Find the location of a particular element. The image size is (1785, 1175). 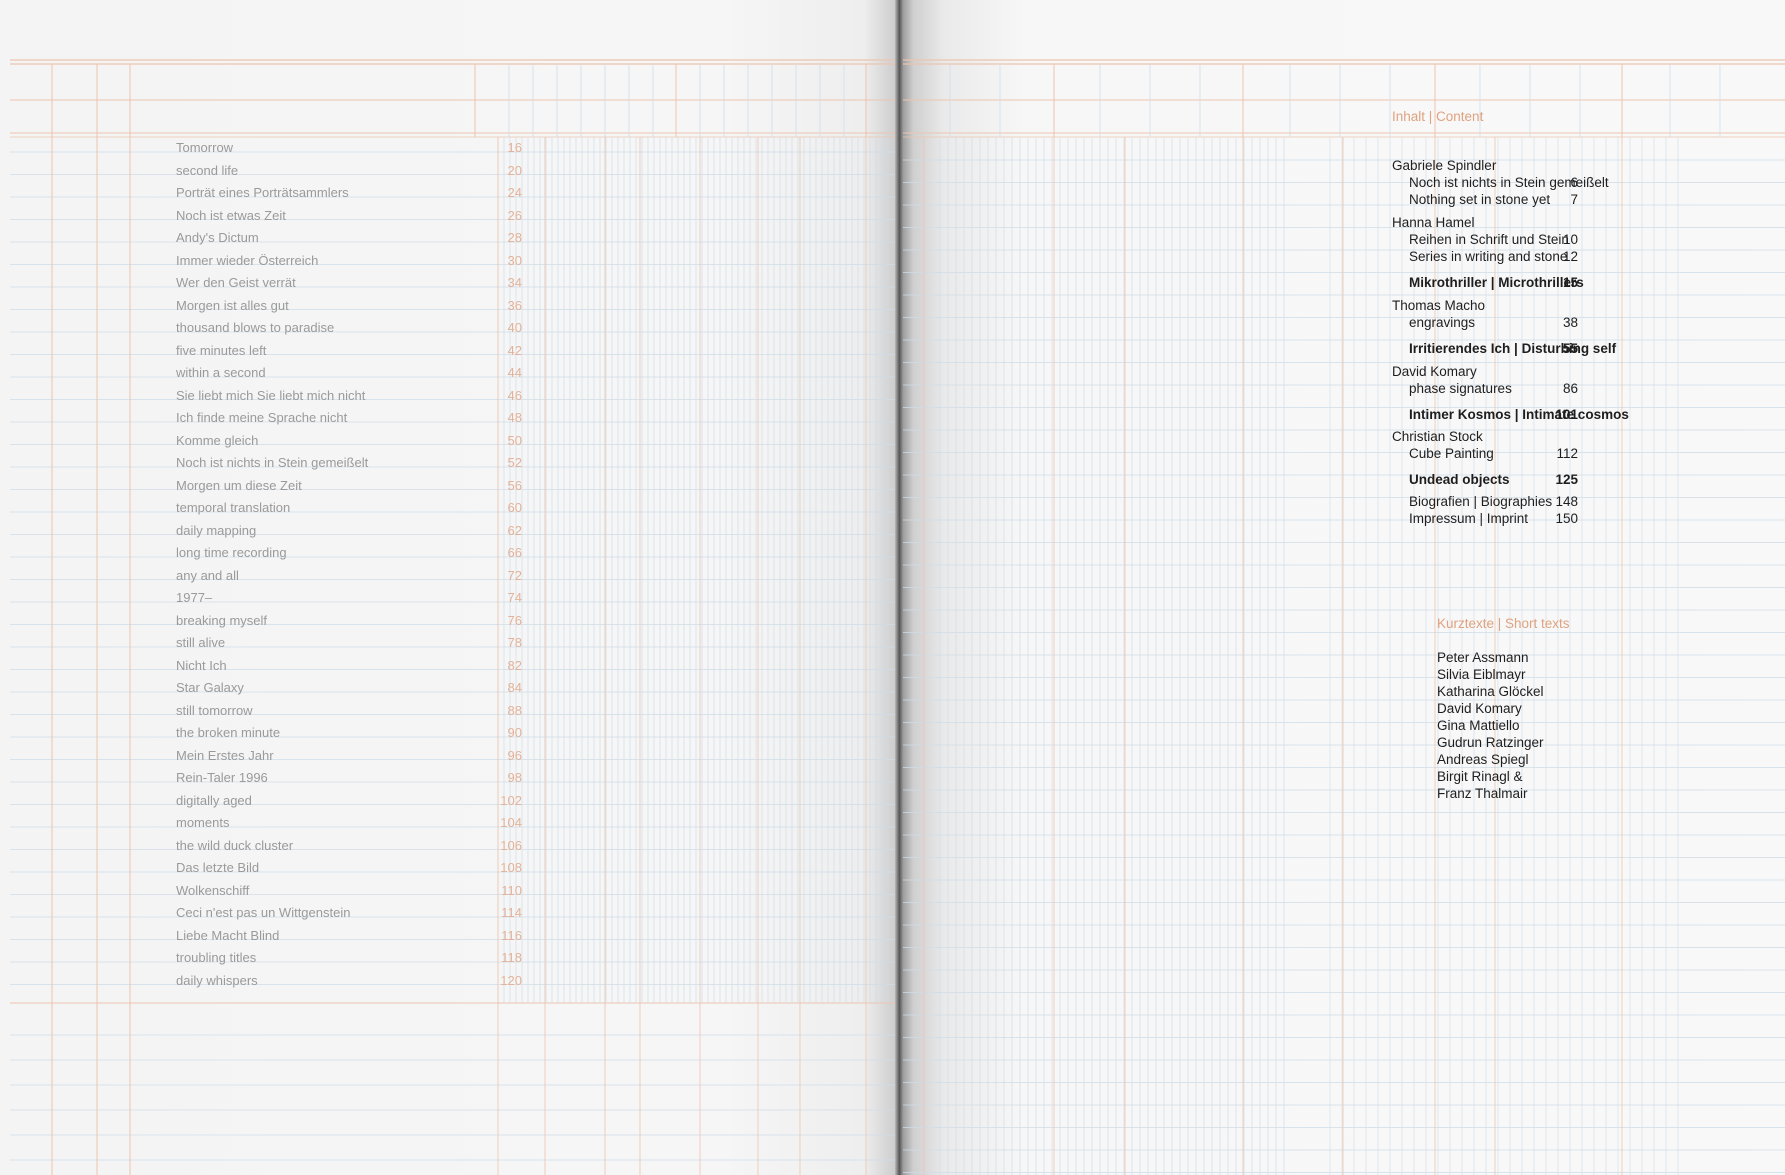

artwork-title: Komme gleich is located at coordinates (217, 440).